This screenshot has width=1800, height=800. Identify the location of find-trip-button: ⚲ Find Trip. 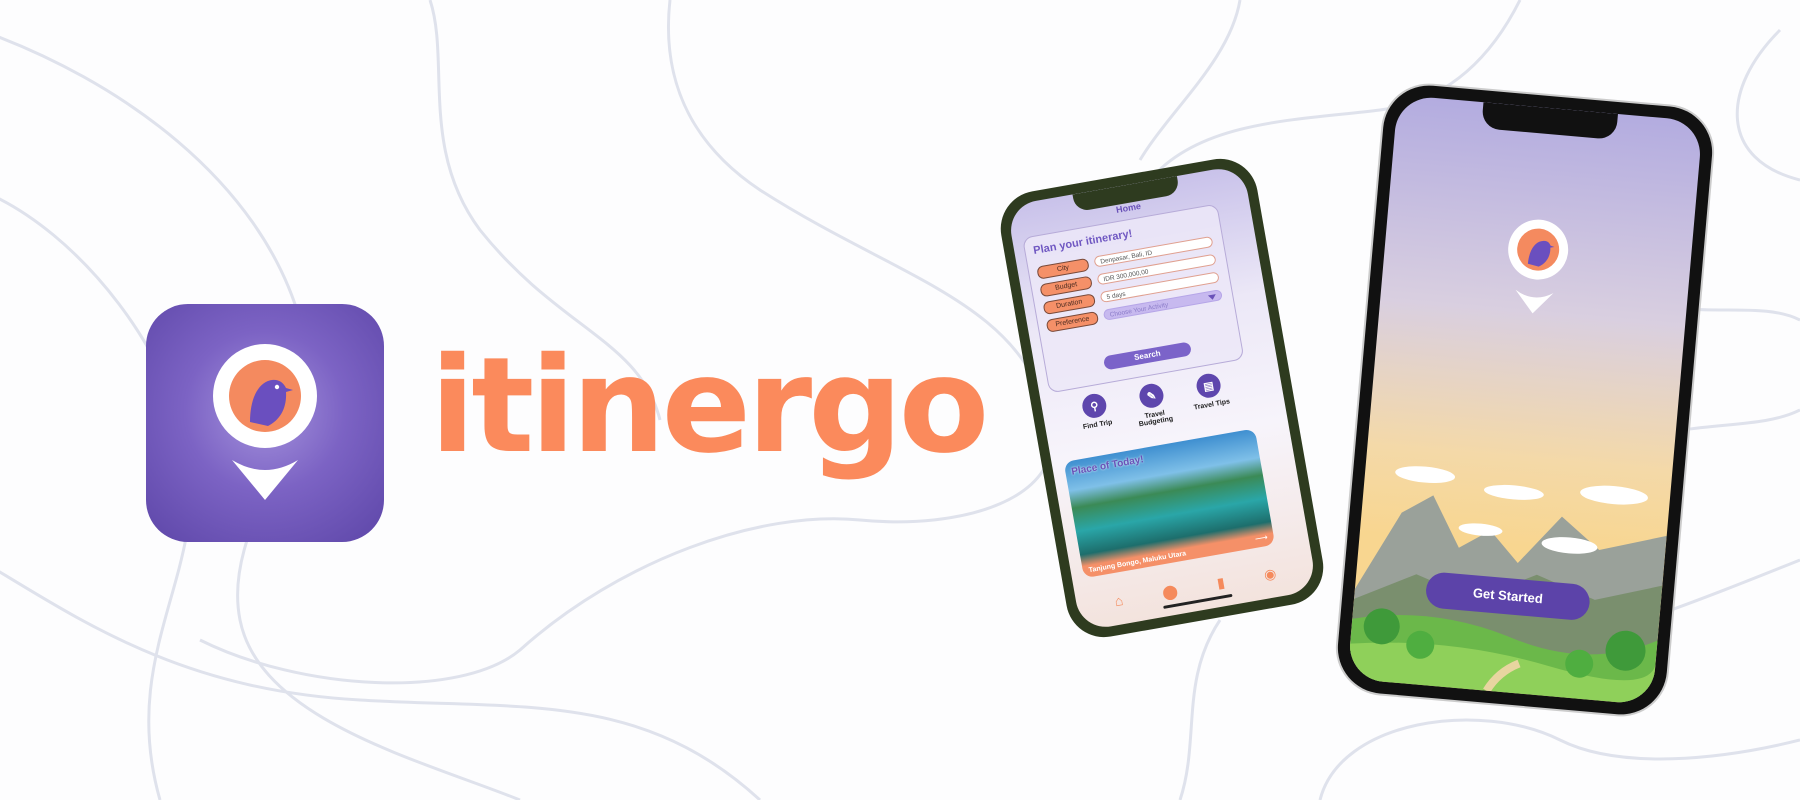
(1095, 411).